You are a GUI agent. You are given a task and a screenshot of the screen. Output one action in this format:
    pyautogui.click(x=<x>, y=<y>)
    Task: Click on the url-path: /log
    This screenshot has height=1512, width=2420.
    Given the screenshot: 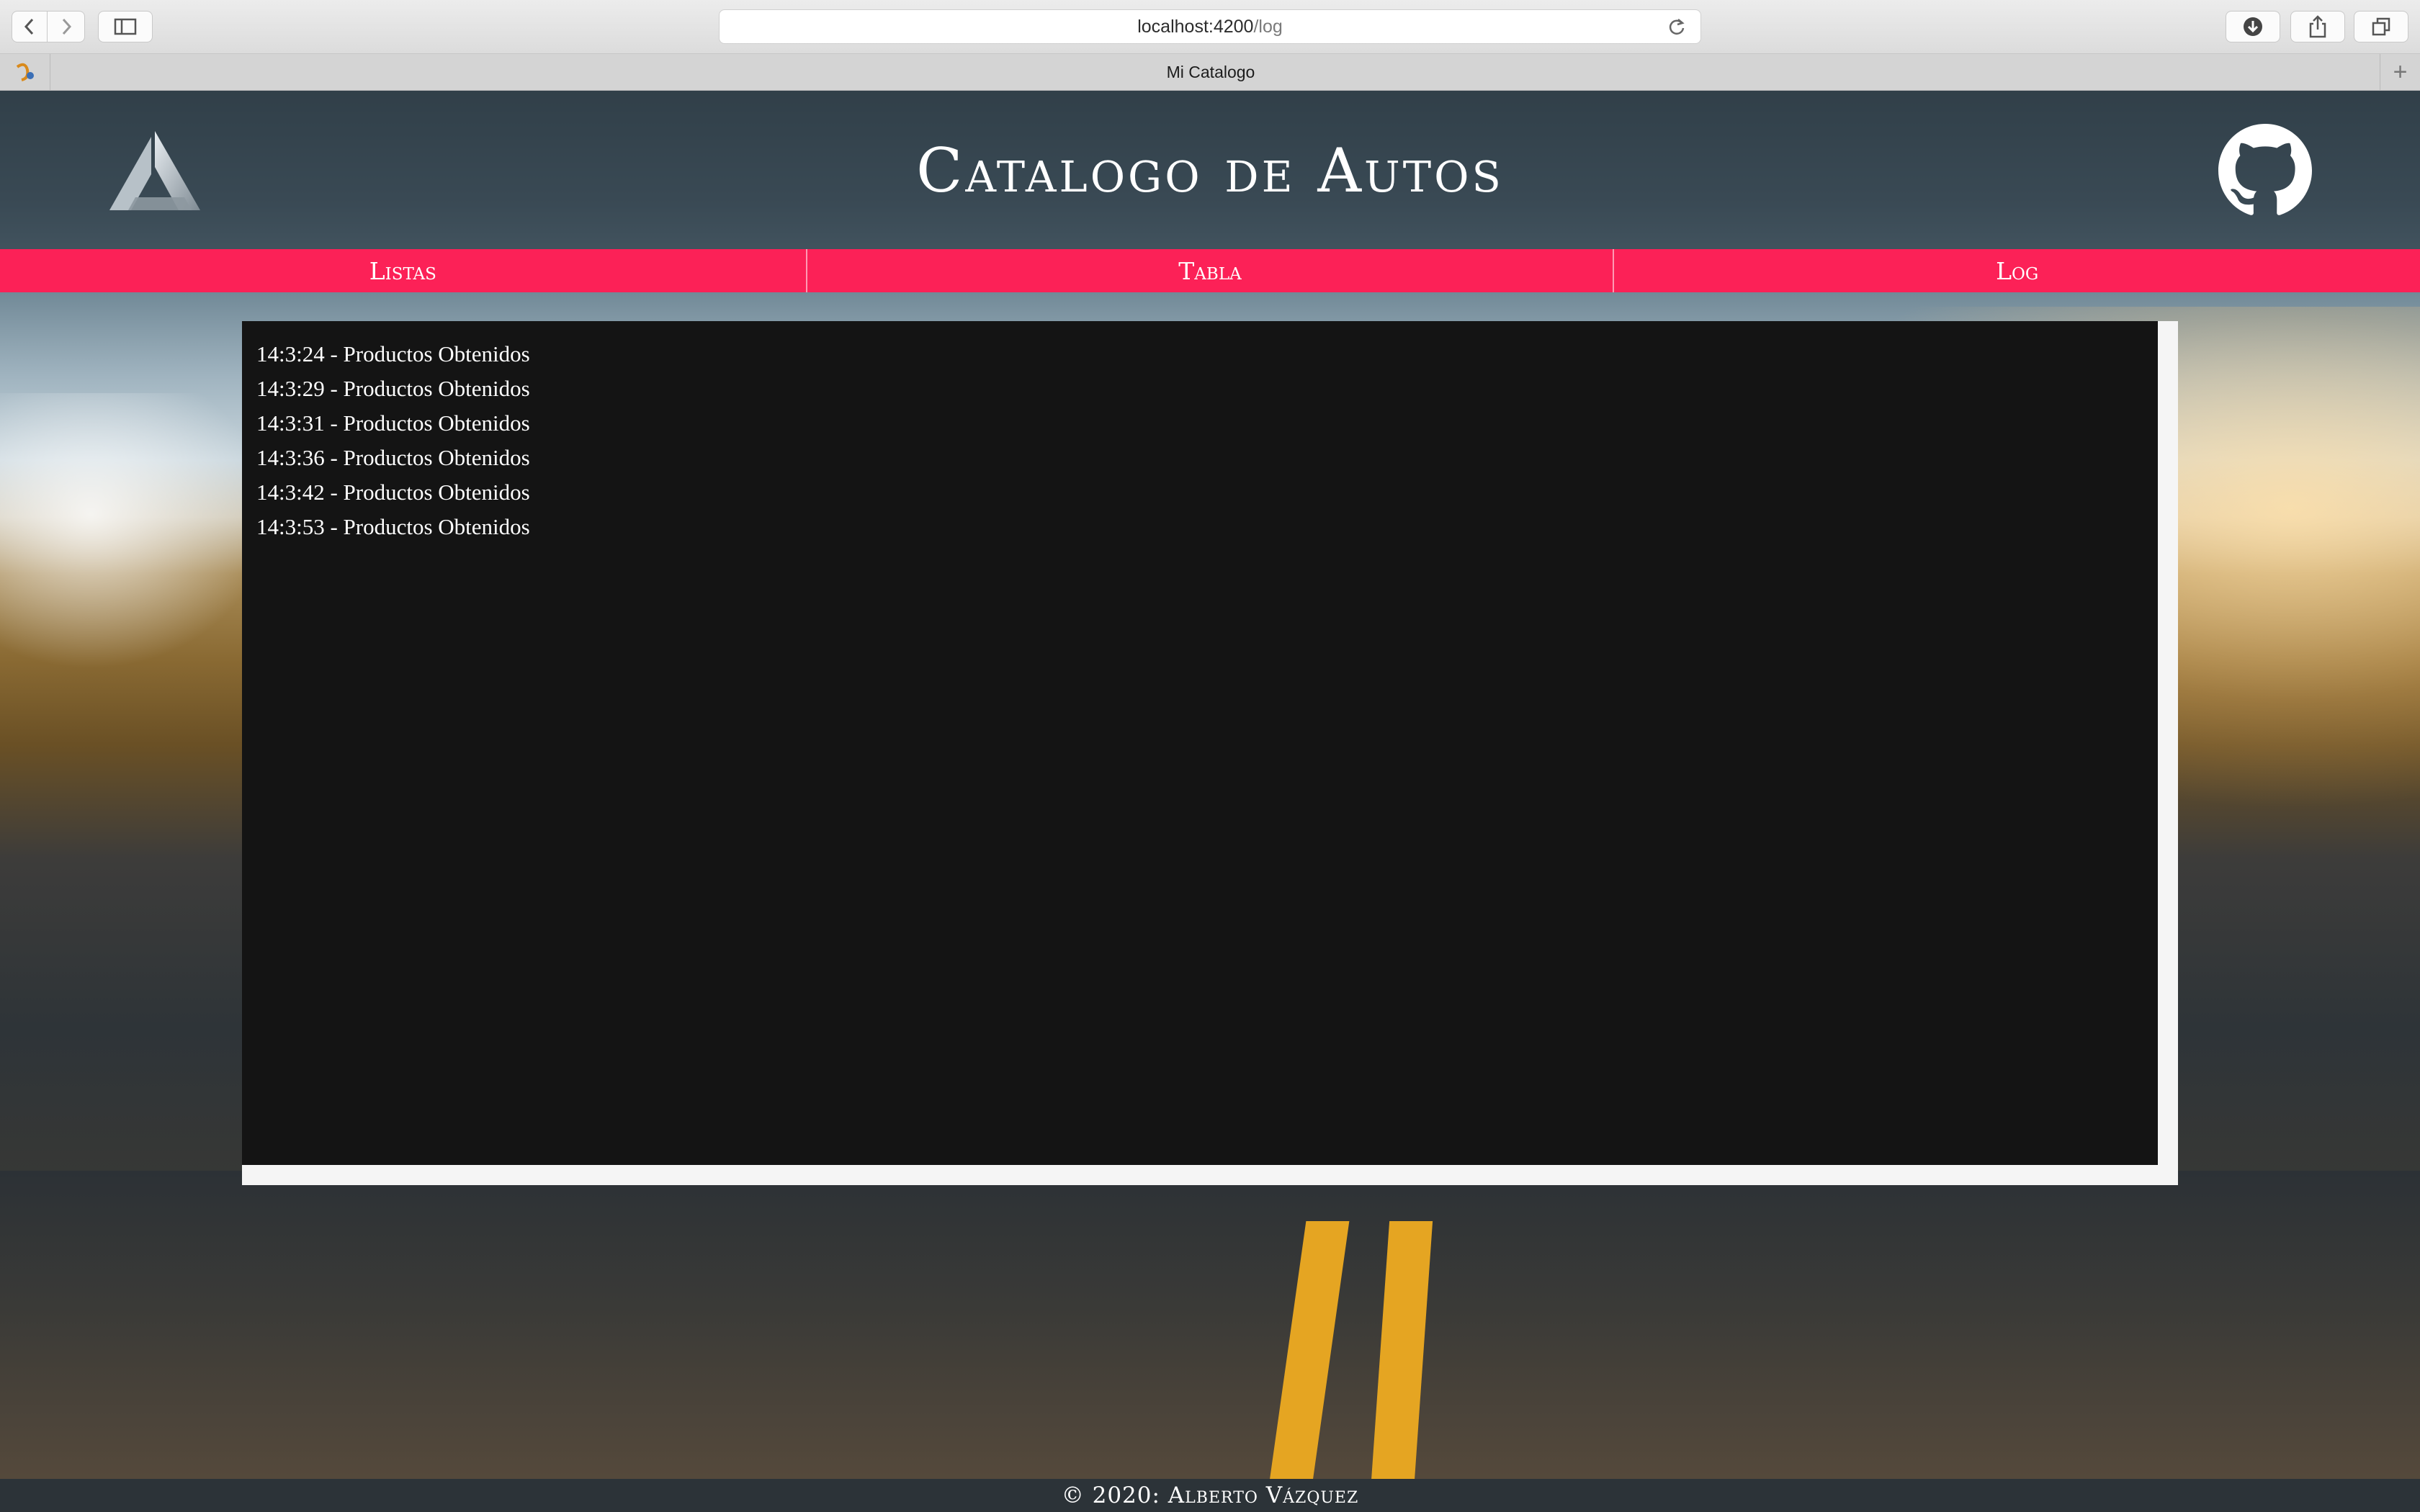 What is the action you would take?
    pyautogui.click(x=1268, y=26)
    